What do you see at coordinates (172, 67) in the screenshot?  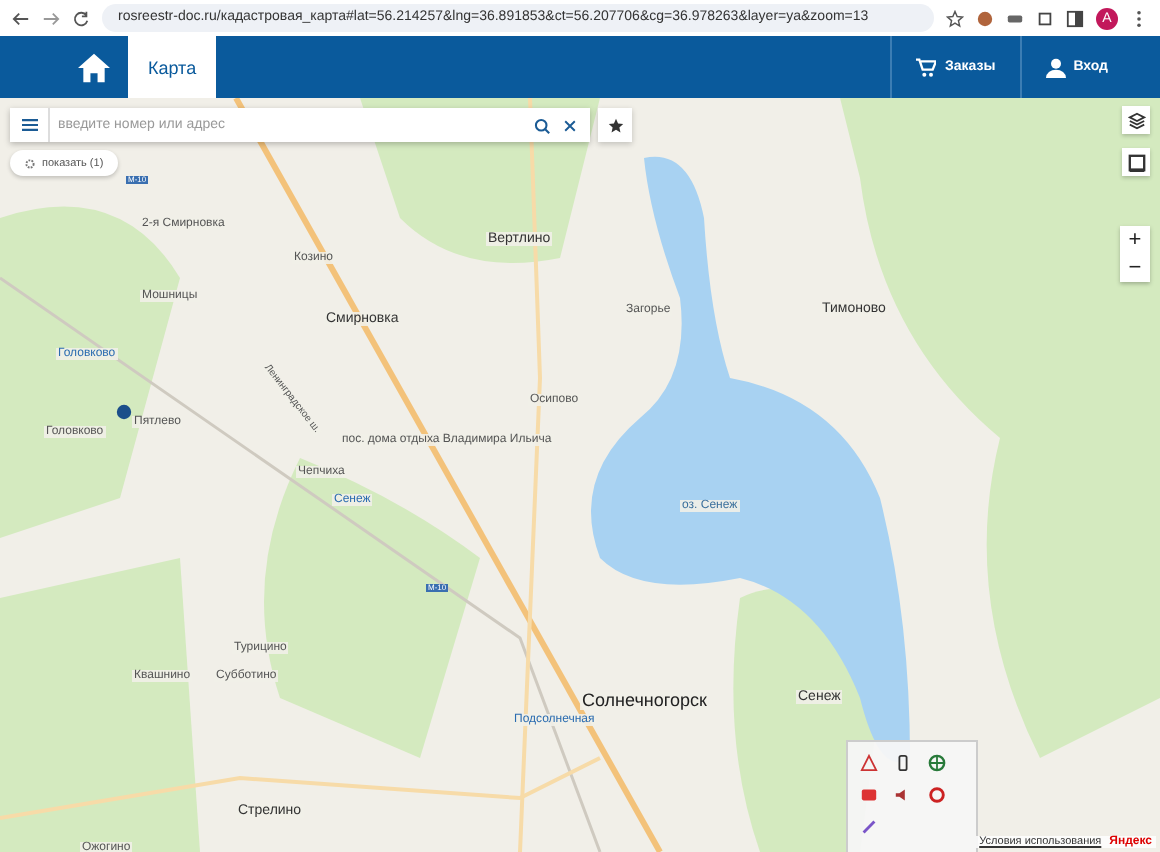 I see `map-tab: Карта` at bounding box center [172, 67].